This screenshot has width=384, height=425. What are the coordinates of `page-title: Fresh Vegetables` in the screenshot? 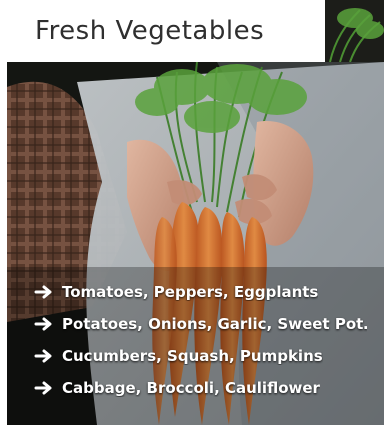 It's located at (150, 31).